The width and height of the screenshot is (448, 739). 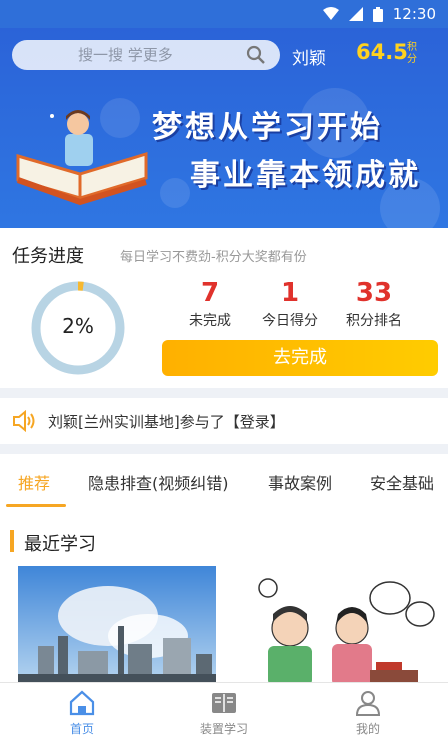 What do you see at coordinates (81, 729) in the screenshot?
I see `nav-label: 首页` at bounding box center [81, 729].